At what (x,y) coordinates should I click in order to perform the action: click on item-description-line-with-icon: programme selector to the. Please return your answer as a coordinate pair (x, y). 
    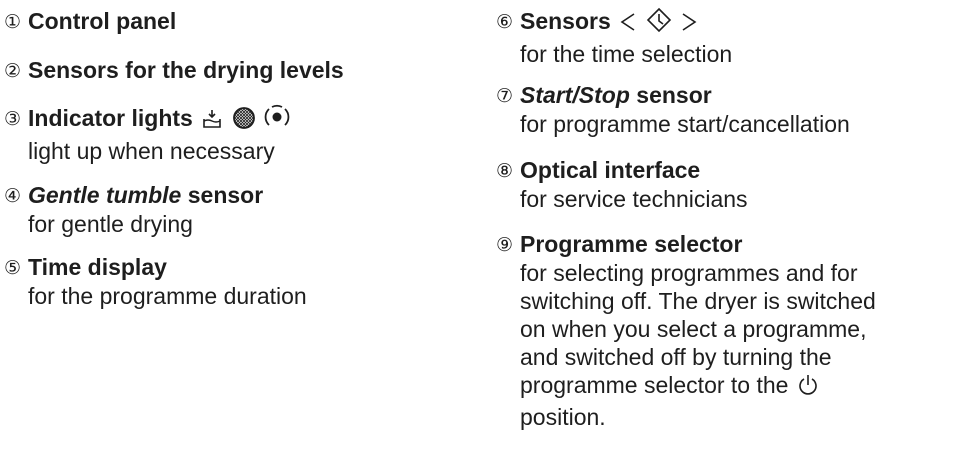
    Looking at the image, I should click on (698, 387).